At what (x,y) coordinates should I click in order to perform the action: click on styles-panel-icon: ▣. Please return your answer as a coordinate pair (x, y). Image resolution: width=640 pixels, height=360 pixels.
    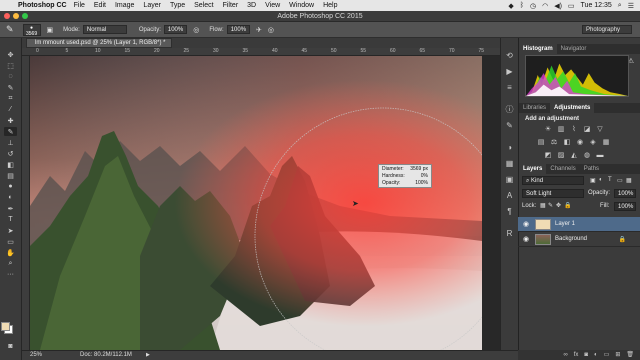
    Looking at the image, I should click on (510, 180).